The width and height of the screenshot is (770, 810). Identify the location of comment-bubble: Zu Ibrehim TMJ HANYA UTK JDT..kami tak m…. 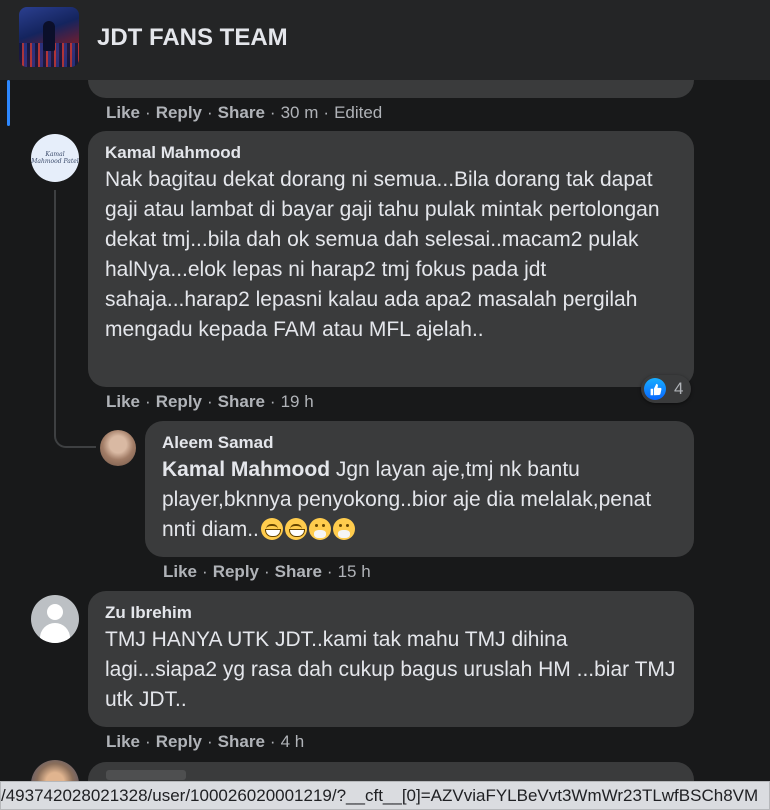
(391, 659).